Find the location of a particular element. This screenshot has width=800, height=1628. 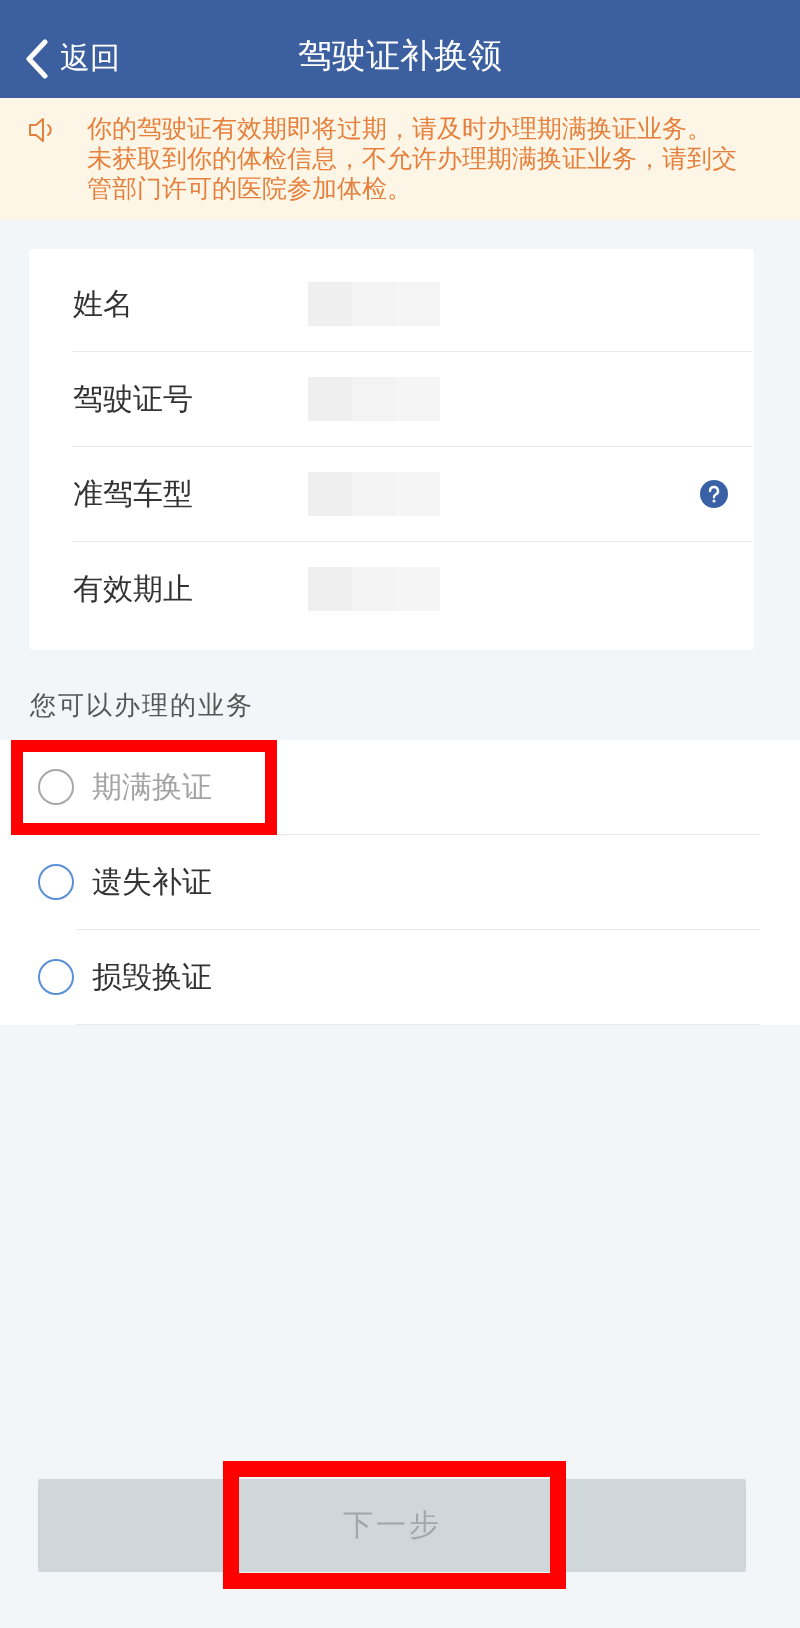

notice-text: 未获取到你的体检信息，不允许办理期满换证业务，请到交管部门许可的医院参加体检。 is located at coordinates (412, 174).